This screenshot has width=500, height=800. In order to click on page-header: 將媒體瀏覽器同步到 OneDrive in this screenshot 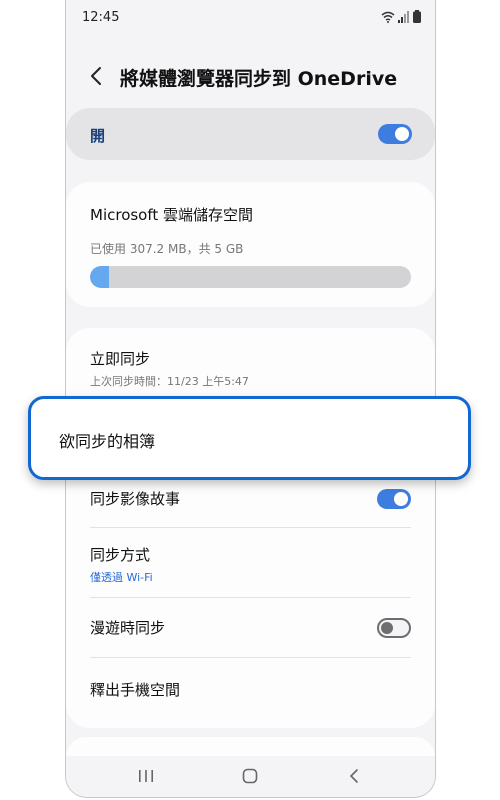, I will do `click(250, 77)`.